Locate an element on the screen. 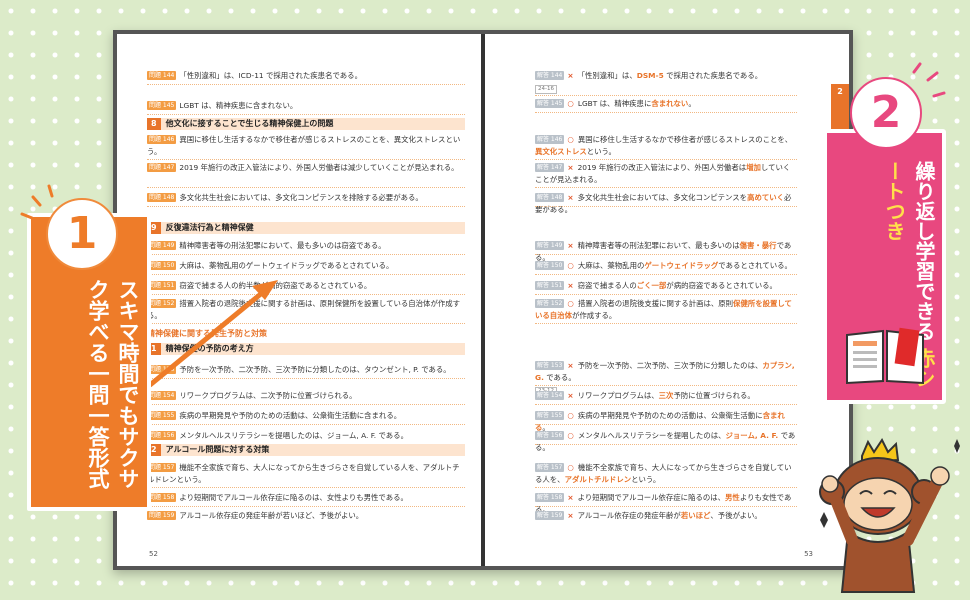  badge2-line1: 繰り返し学習できる is located at coordinates (924, 251).